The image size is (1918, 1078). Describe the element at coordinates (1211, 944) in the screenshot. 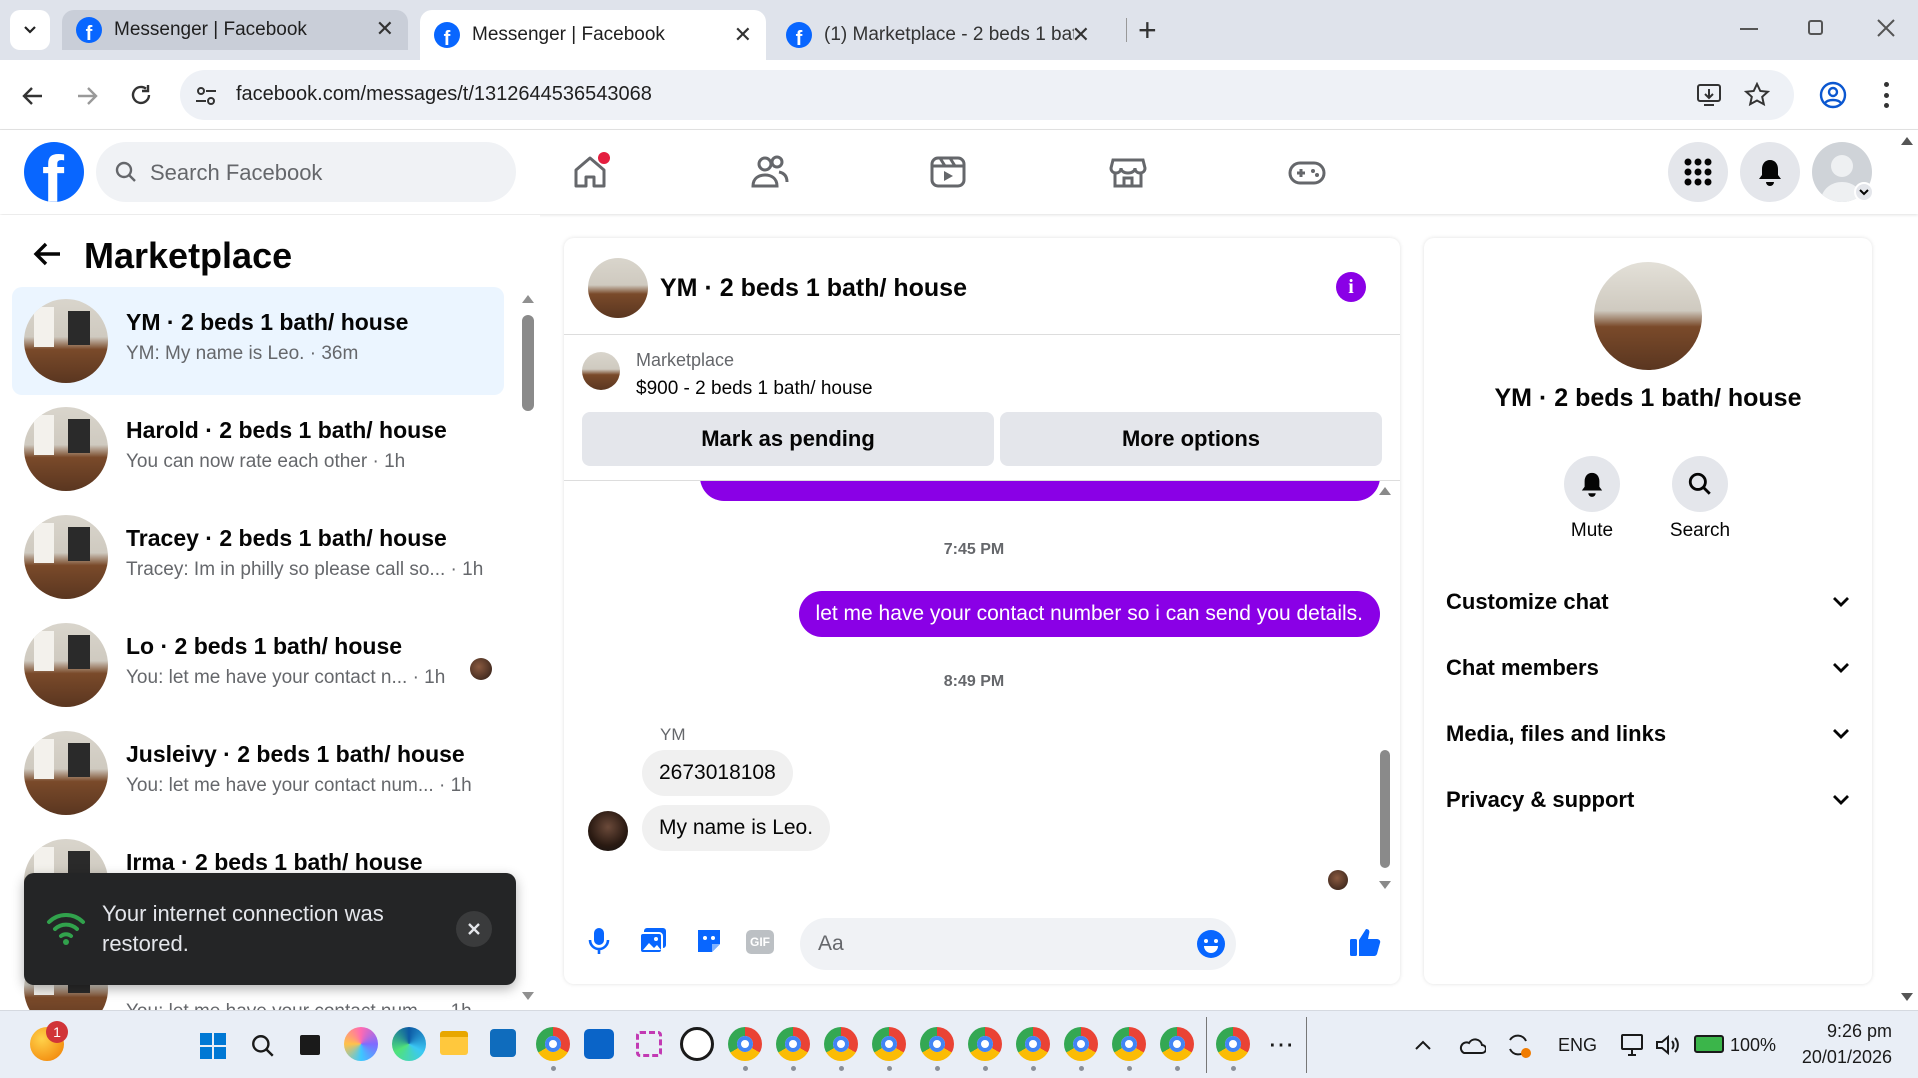

I see `emoji-icon` at that location.